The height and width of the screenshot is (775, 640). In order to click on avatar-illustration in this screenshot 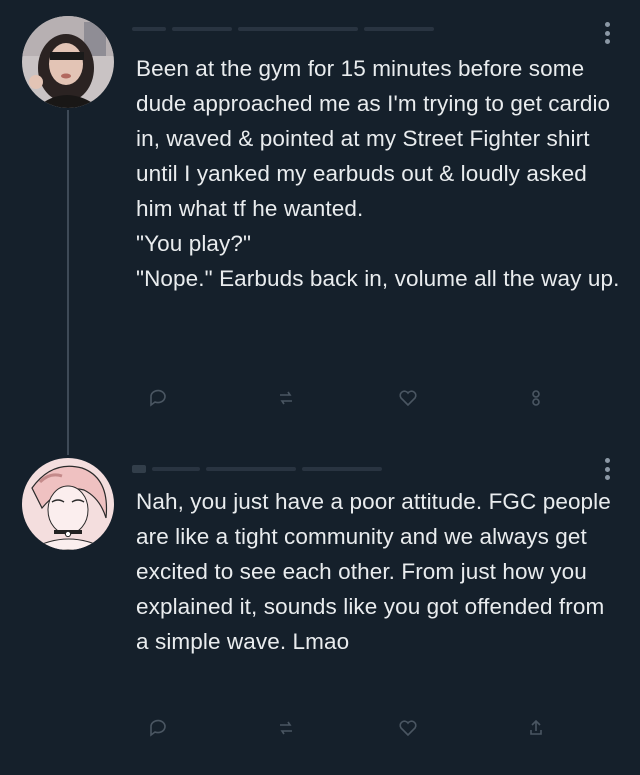, I will do `click(68, 504)`.